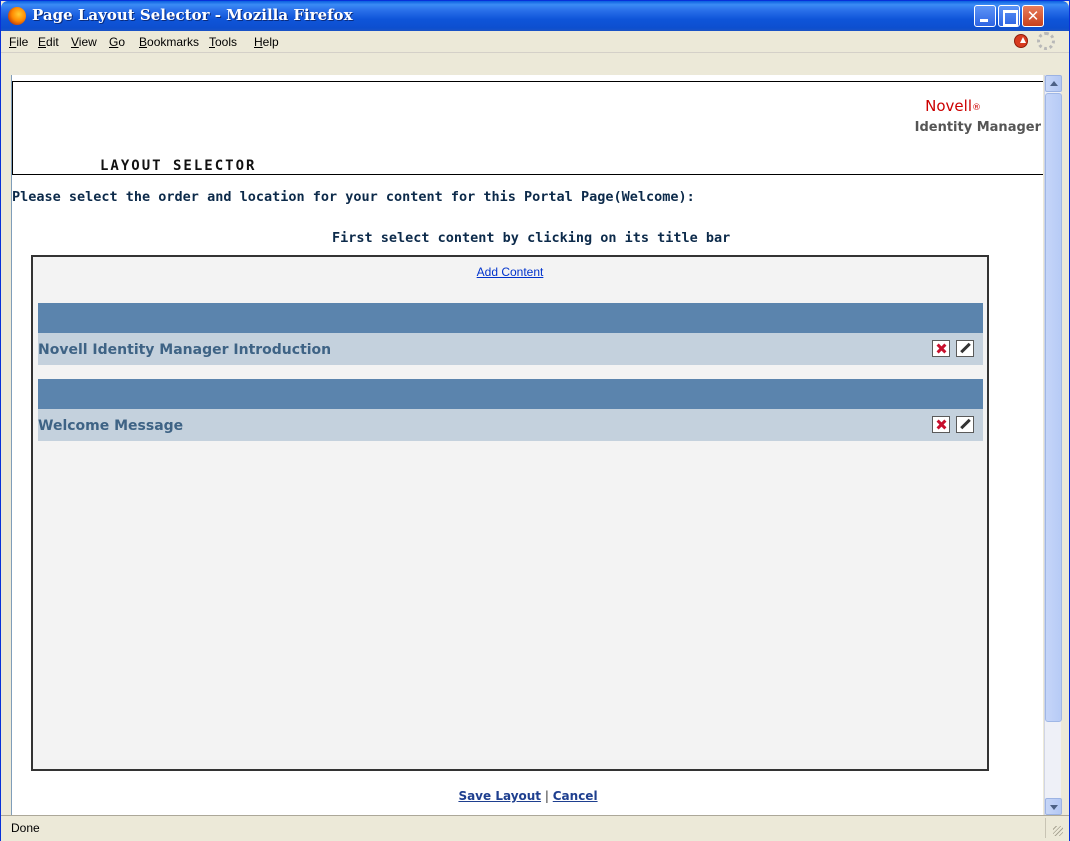 The width and height of the screenshot is (1070, 841). I want to click on status-text: Done, so click(25, 828).